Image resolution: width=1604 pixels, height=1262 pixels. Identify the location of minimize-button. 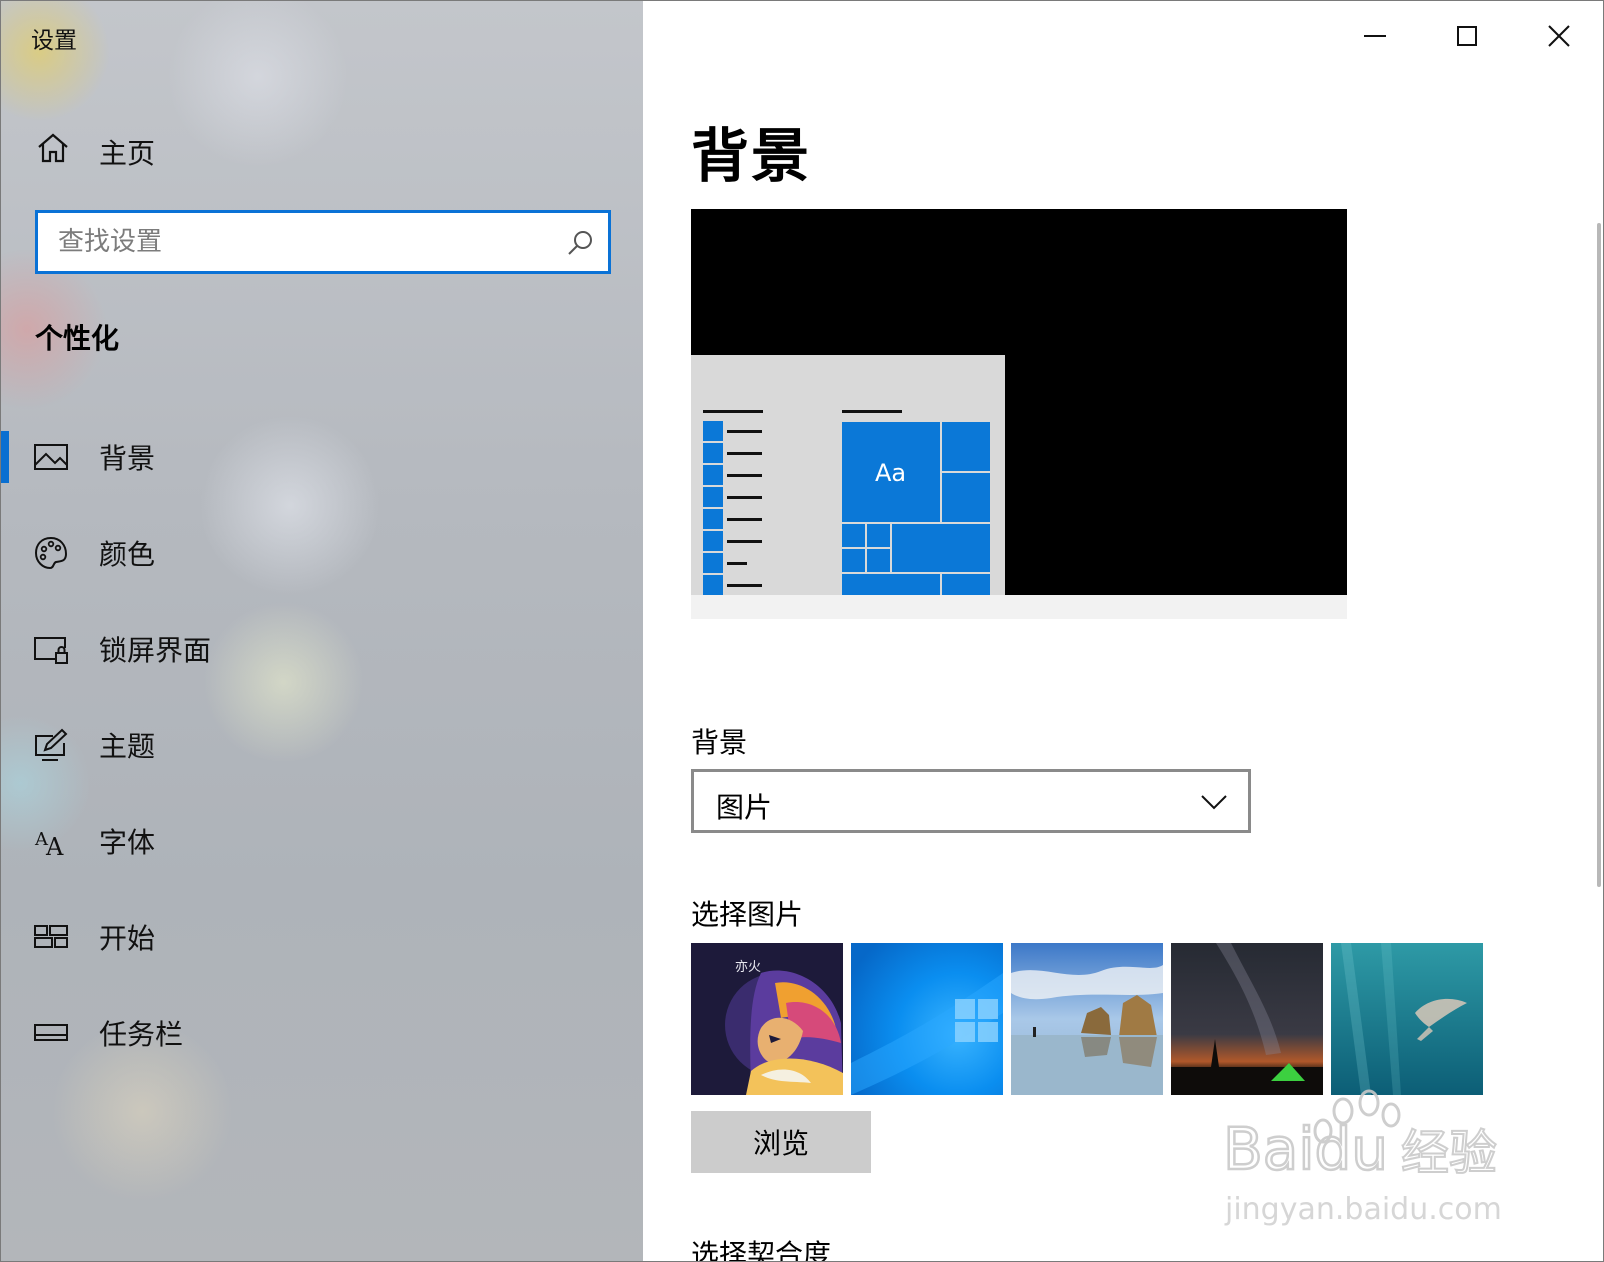
(1375, 36).